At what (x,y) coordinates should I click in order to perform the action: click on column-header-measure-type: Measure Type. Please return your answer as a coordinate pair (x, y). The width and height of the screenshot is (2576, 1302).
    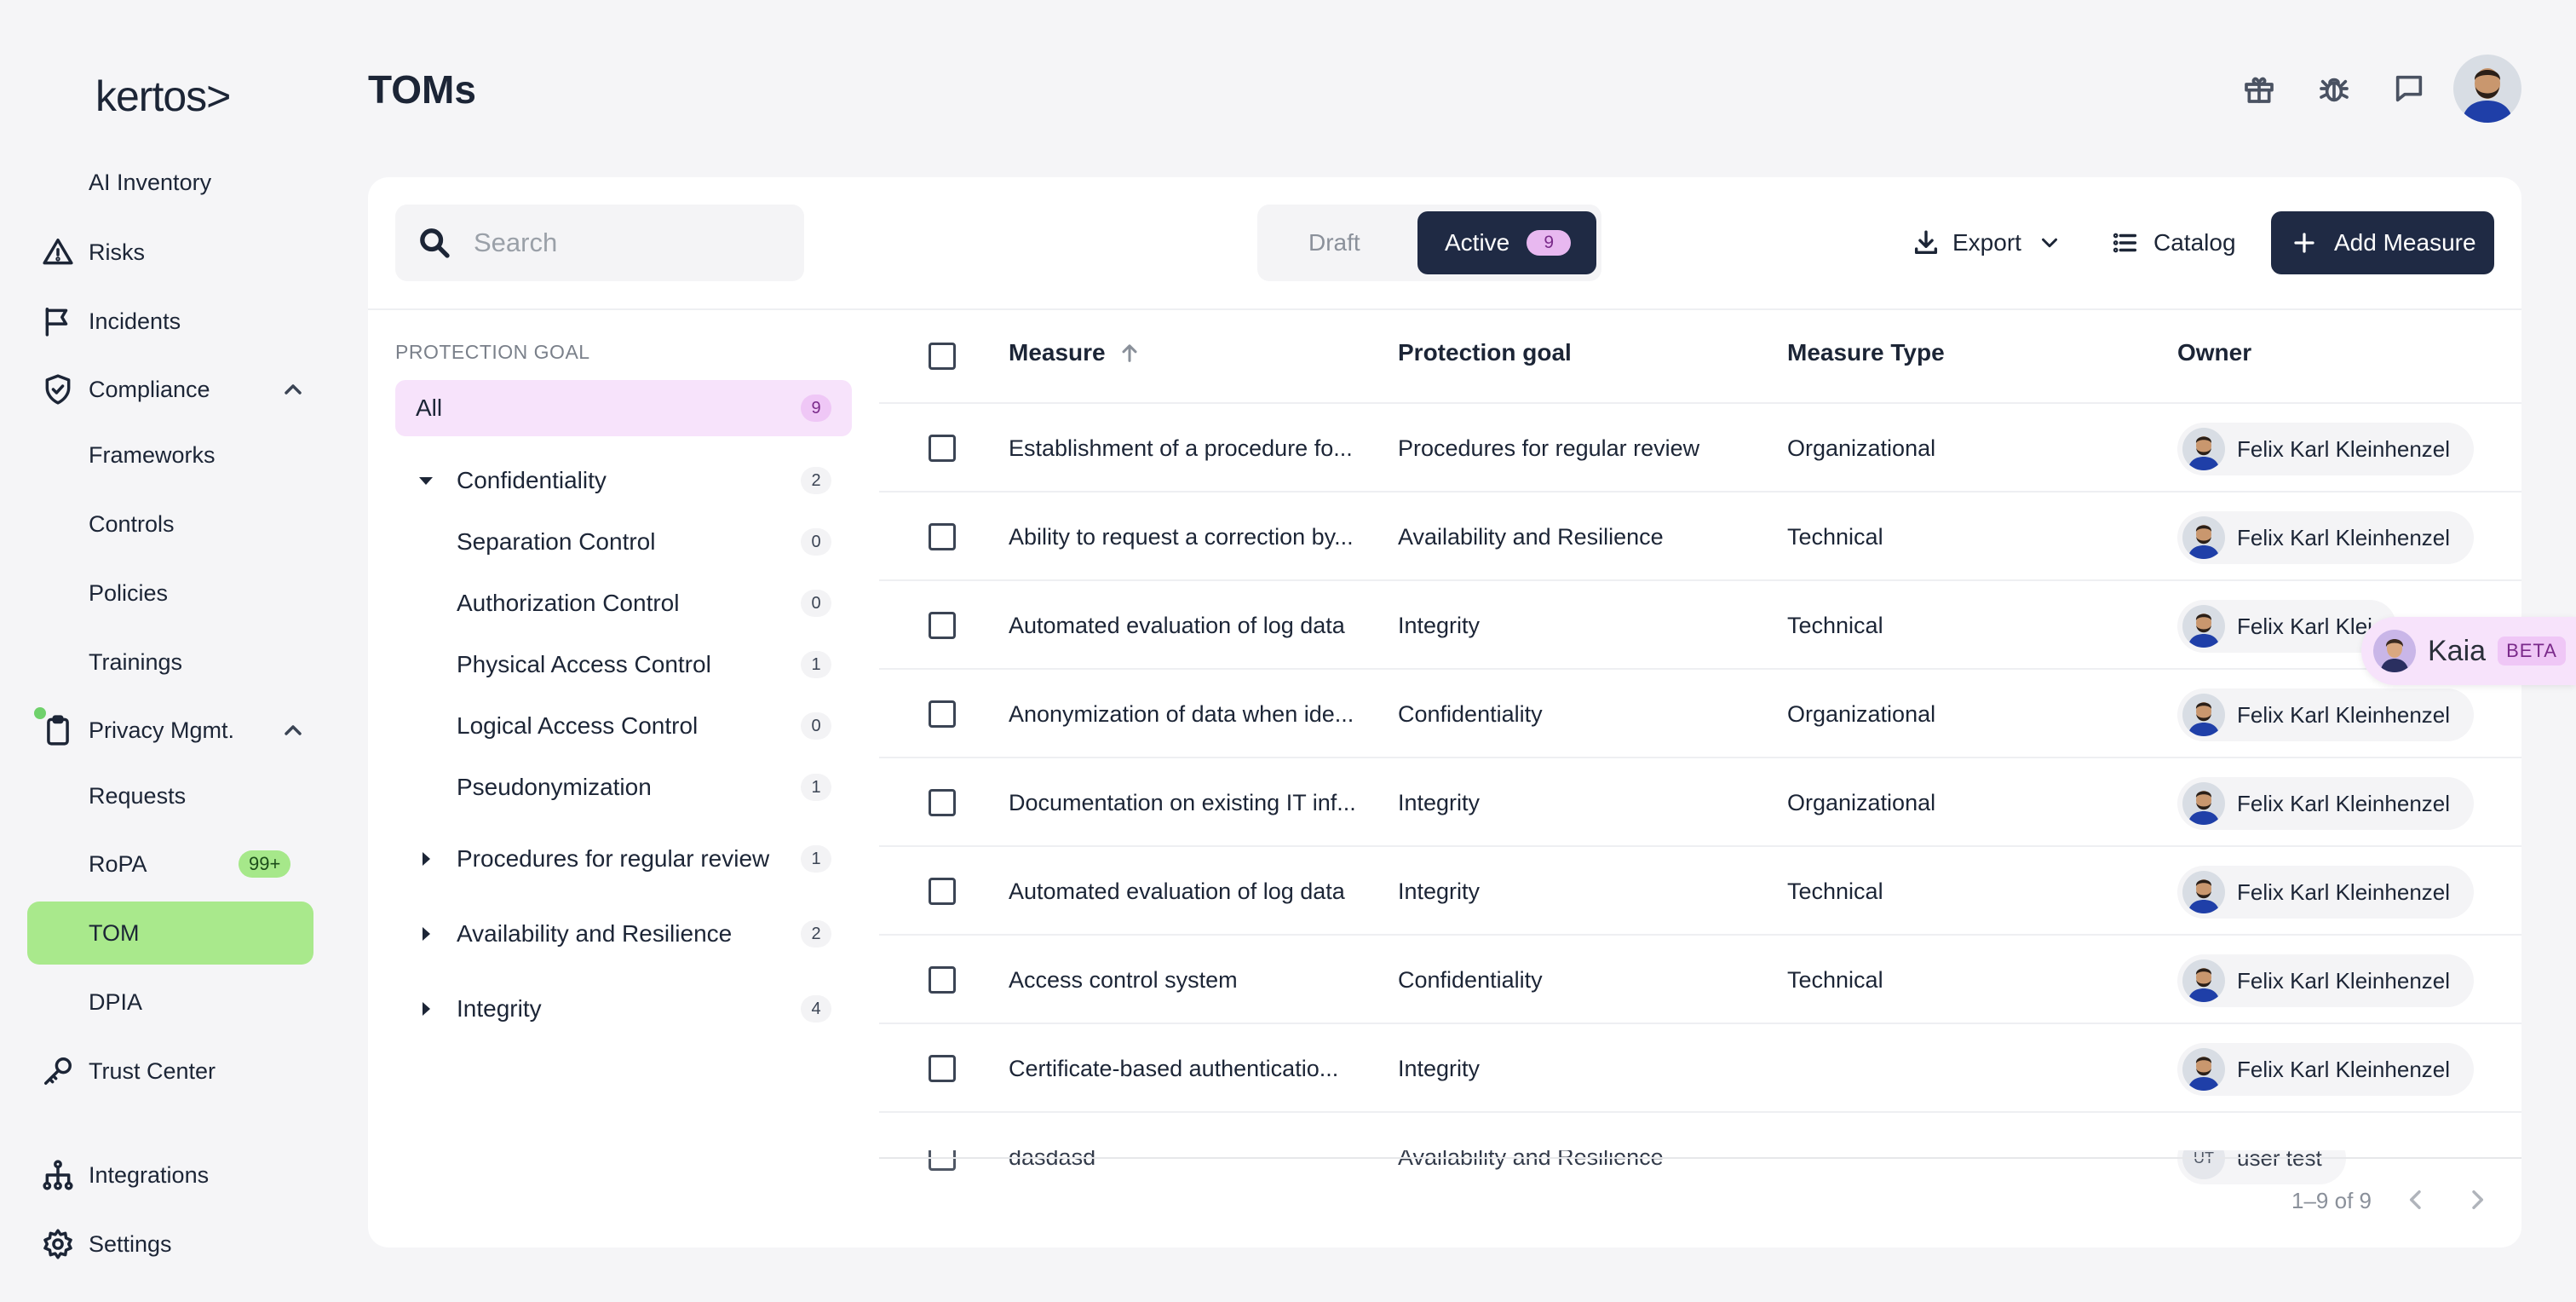
    Looking at the image, I should click on (1866, 352).